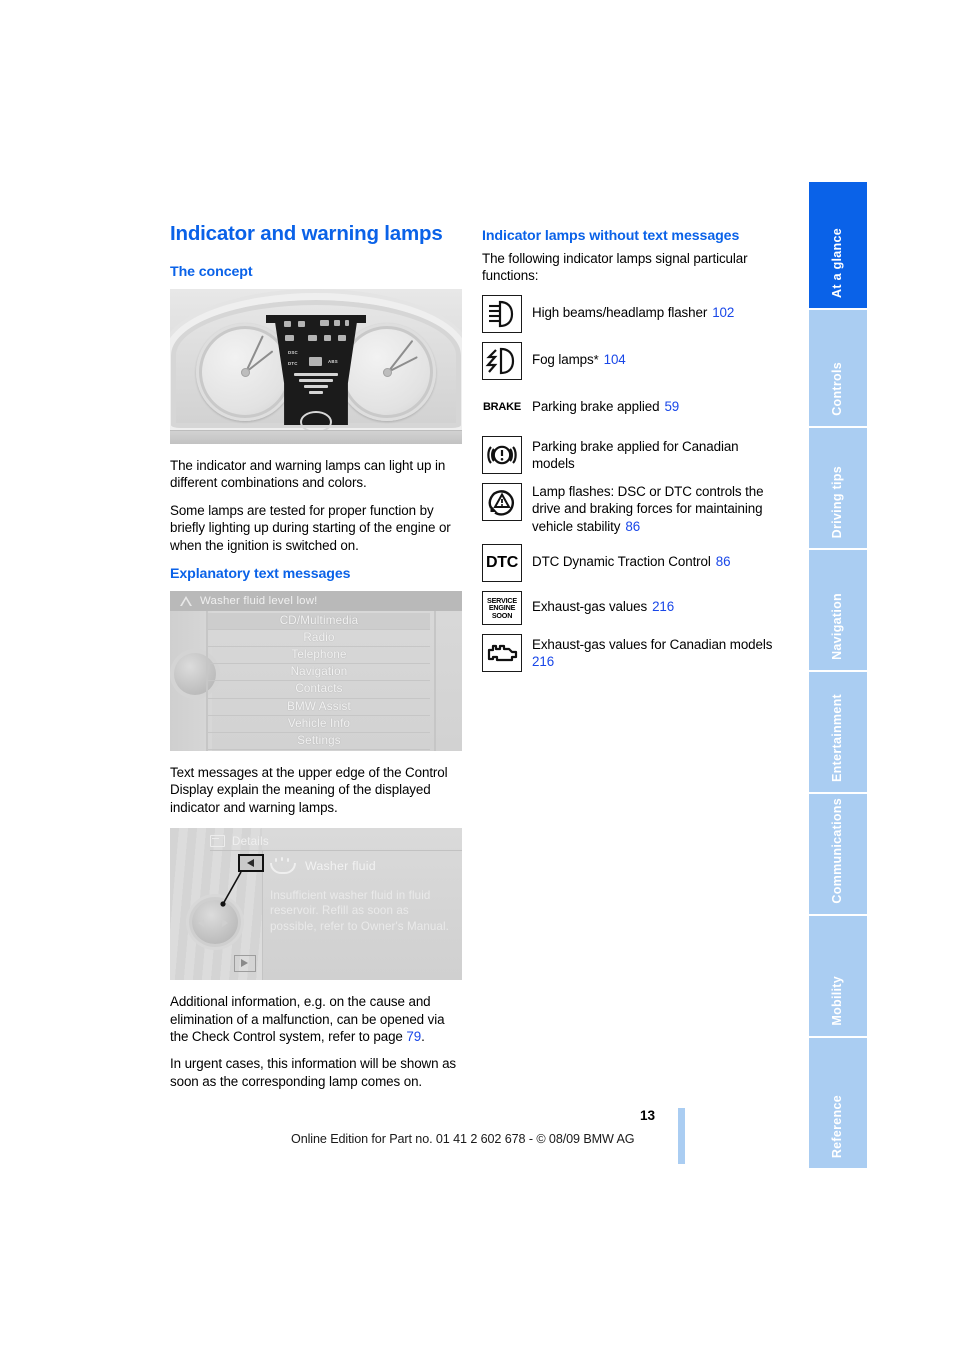 The height and width of the screenshot is (1350, 954). I want to click on service-engine-soon-icon: SERVICE ENGINE SOON, so click(502, 608).